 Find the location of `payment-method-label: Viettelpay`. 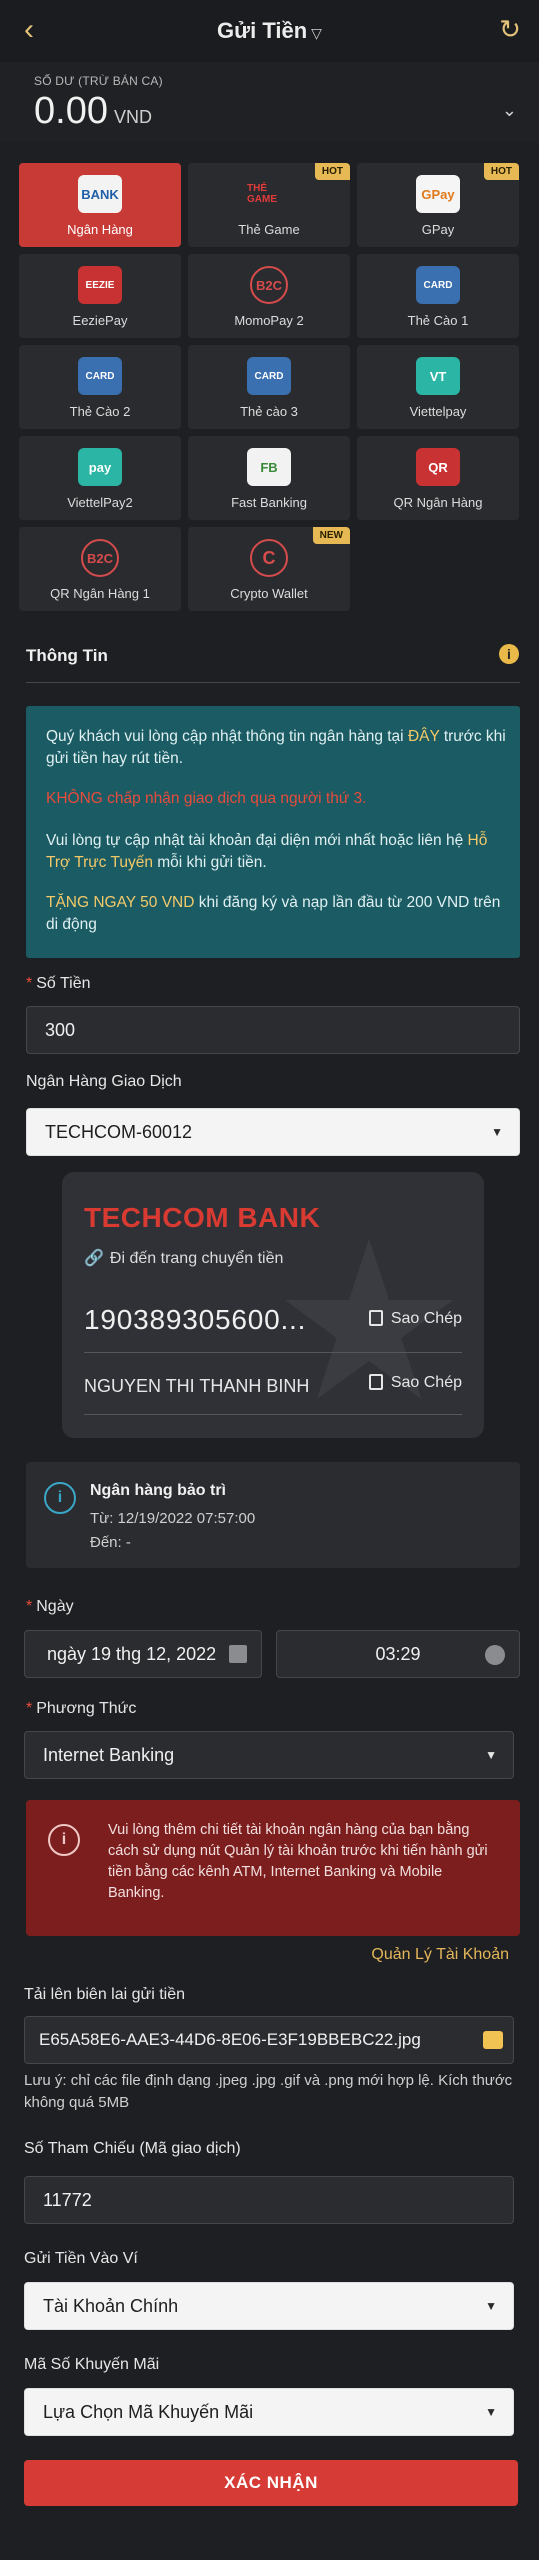

payment-method-label: Viettelpay is located at coordinates (438, 411).